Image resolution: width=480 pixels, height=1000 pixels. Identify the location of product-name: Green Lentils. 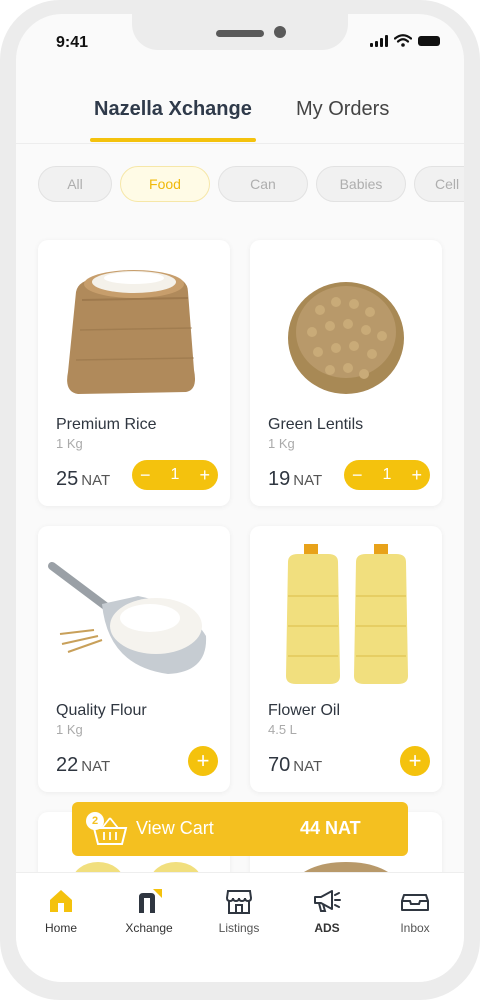
(316, 424).